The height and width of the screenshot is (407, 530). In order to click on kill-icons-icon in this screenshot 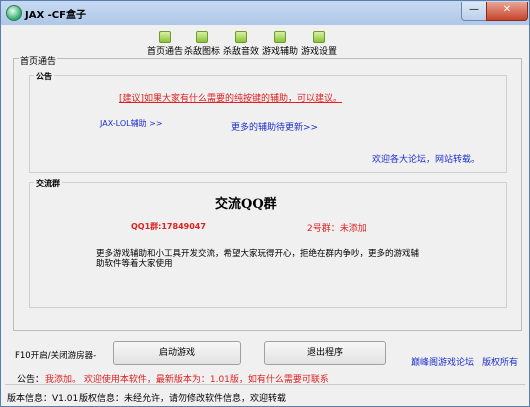, I will do `click(202, 37)`.